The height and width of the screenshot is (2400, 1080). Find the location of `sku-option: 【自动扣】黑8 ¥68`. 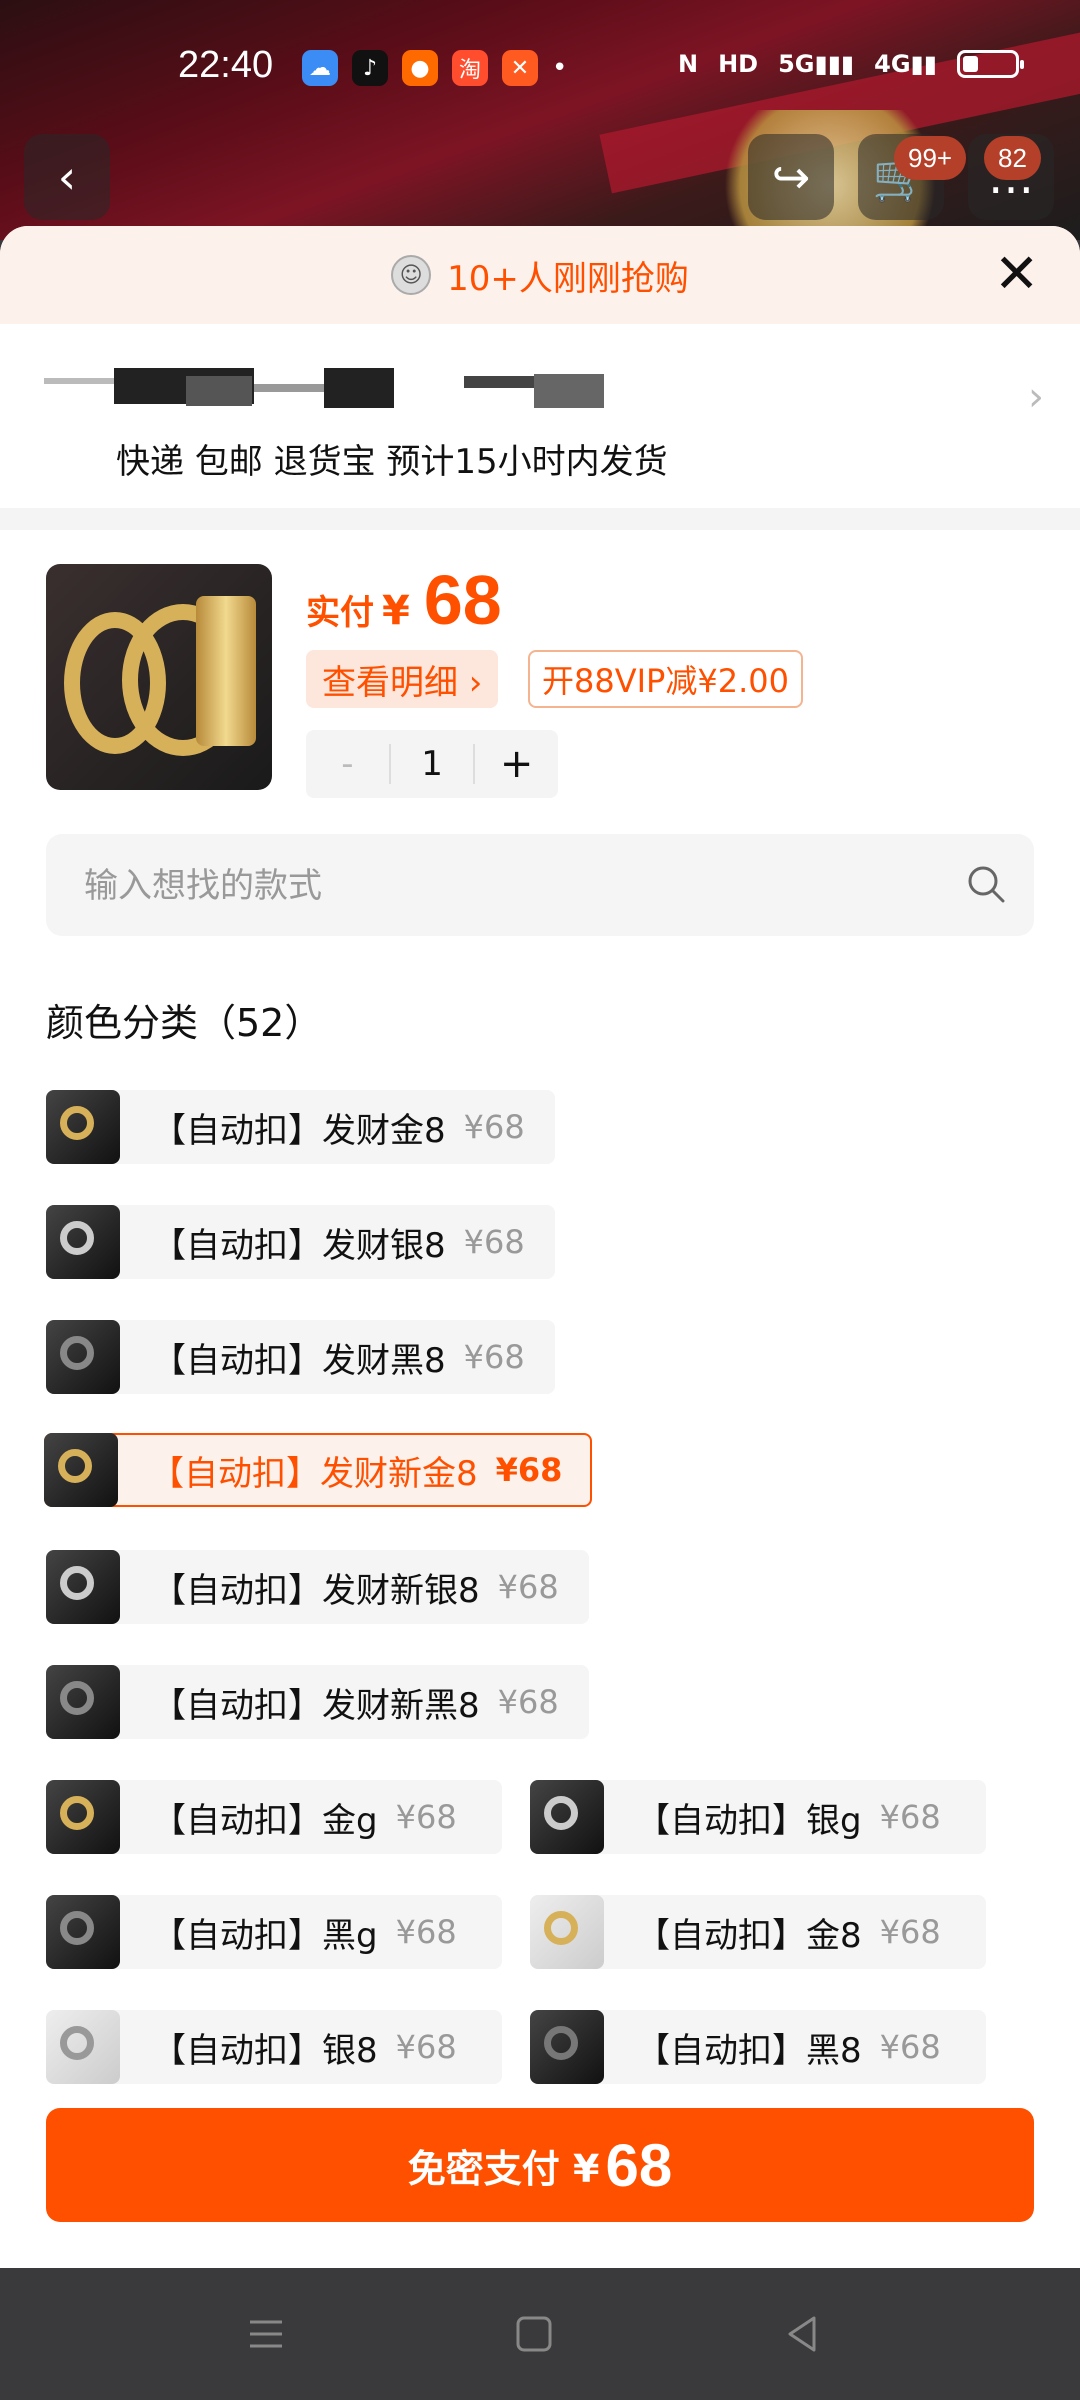

sku-option: 【自动扣】黑8 ¥68 is located at coordinates (758, 2047).